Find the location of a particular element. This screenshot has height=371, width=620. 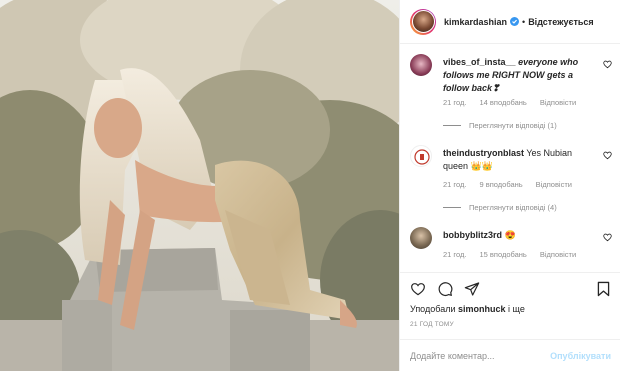

likes-suffix: і ще is located at coordinates (516, 309).